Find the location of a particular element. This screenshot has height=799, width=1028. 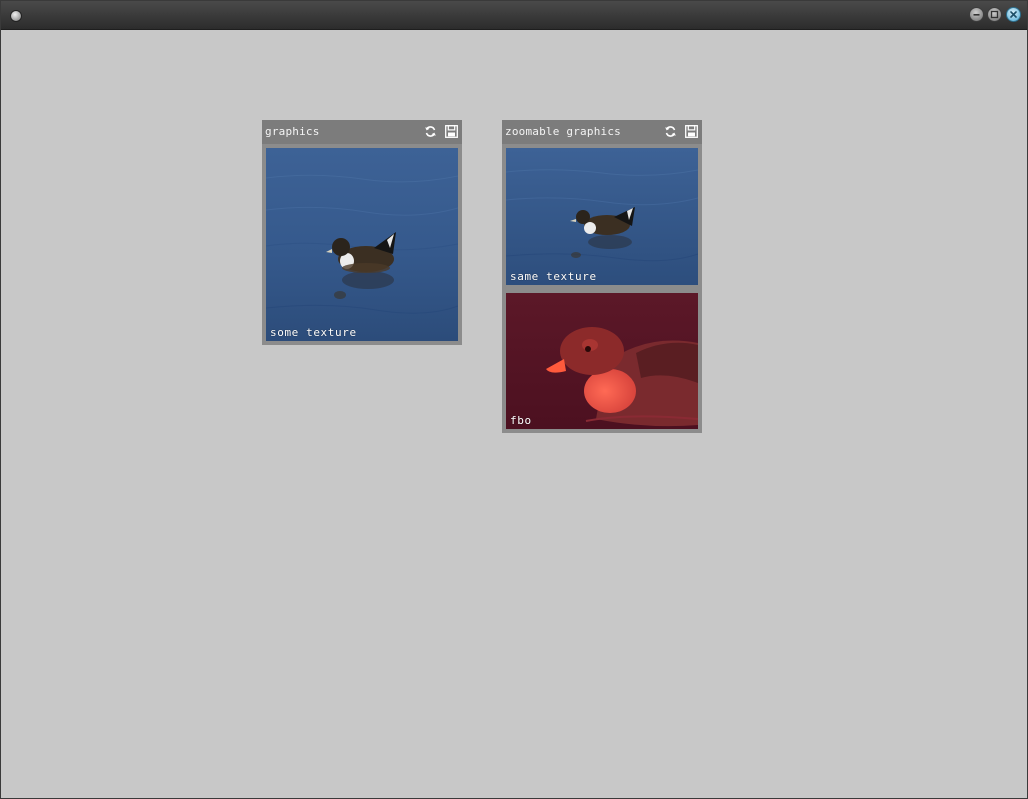

app-icon is located at coordinates (16, 16).